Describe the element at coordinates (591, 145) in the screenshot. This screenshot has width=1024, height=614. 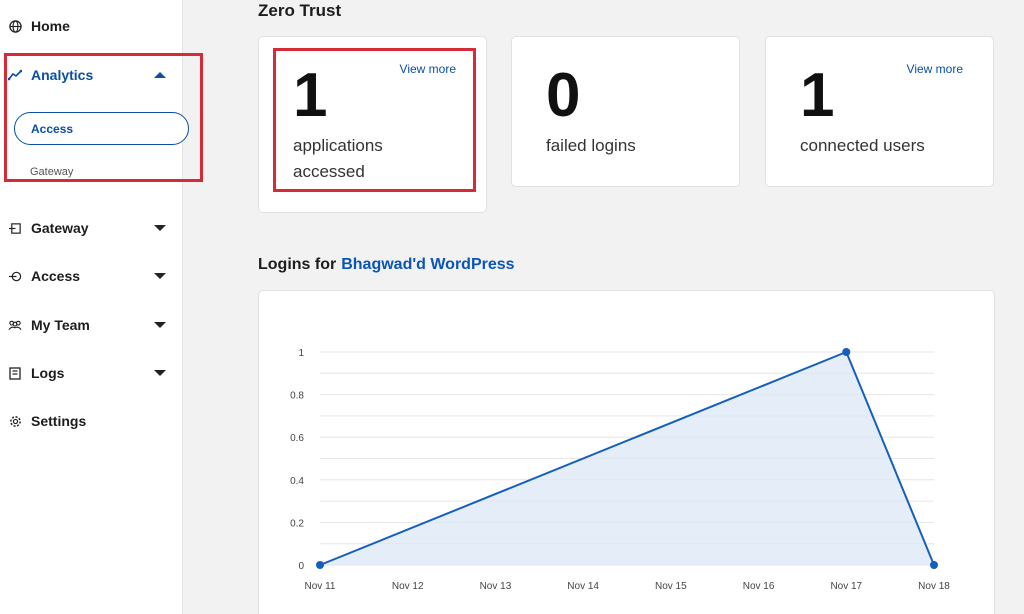
I see `stat-description: failed logins` at that location.